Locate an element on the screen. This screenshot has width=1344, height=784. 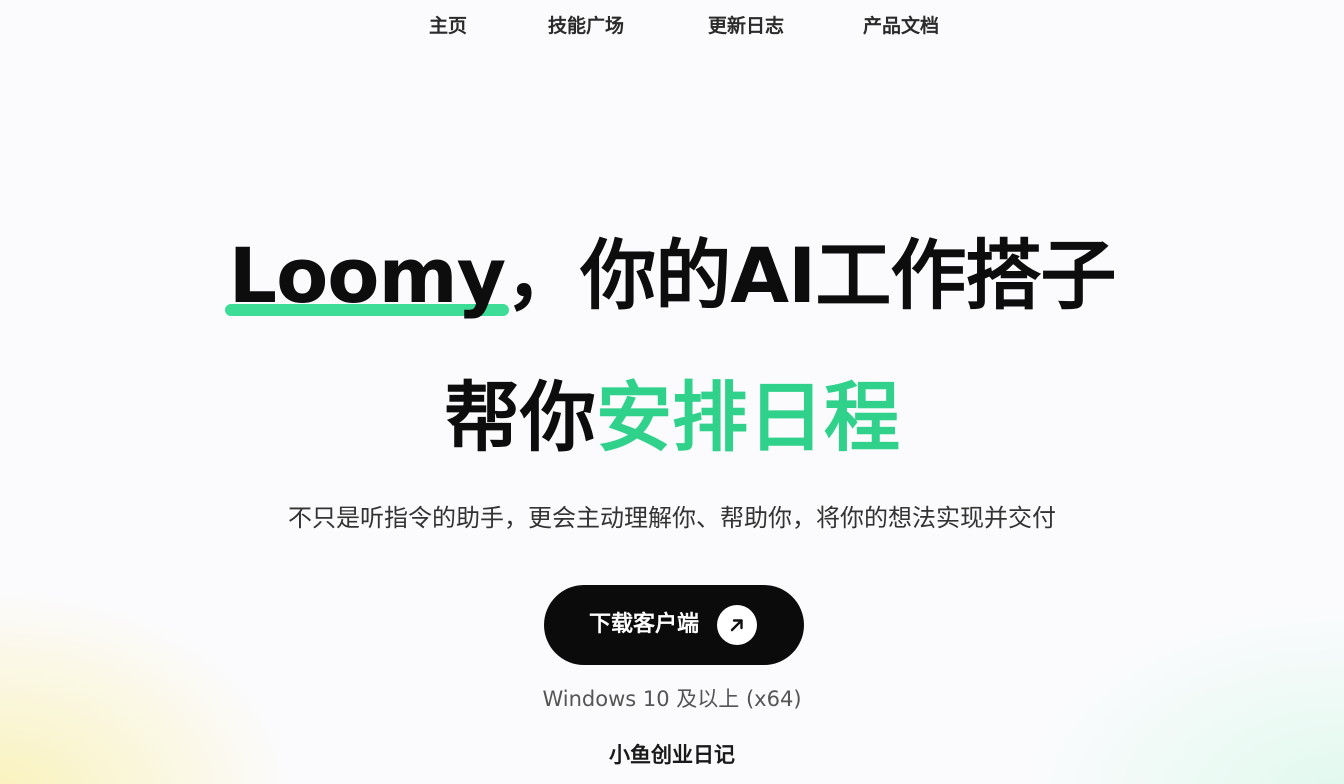
nav-item-changelog: 更新日志 is located at coordinates (746, 26).